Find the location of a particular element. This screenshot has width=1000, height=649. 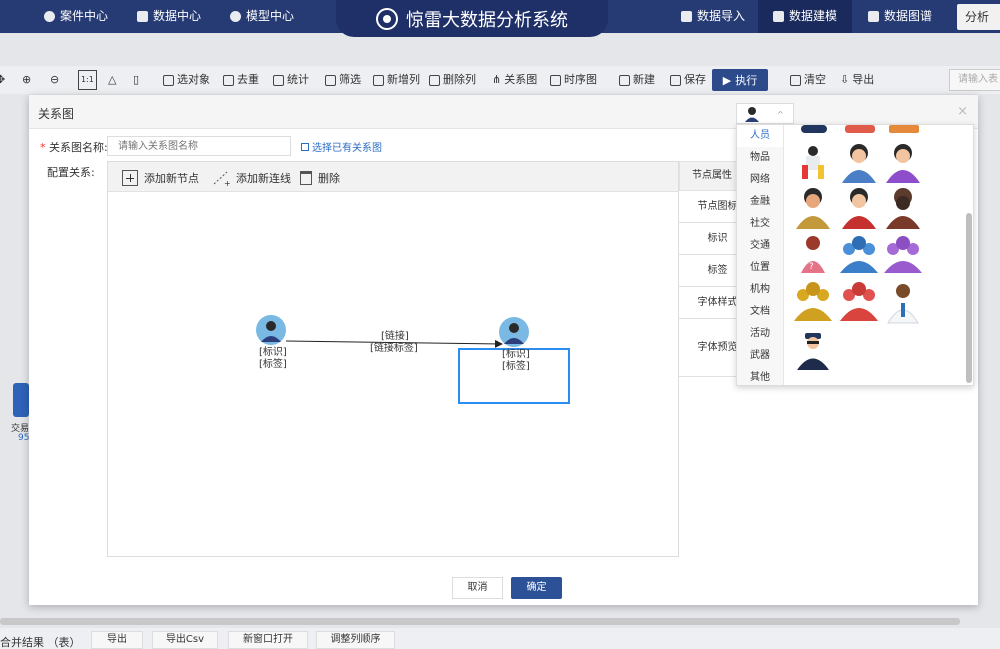

police-officer-icon is located at coordinates (813, 351).